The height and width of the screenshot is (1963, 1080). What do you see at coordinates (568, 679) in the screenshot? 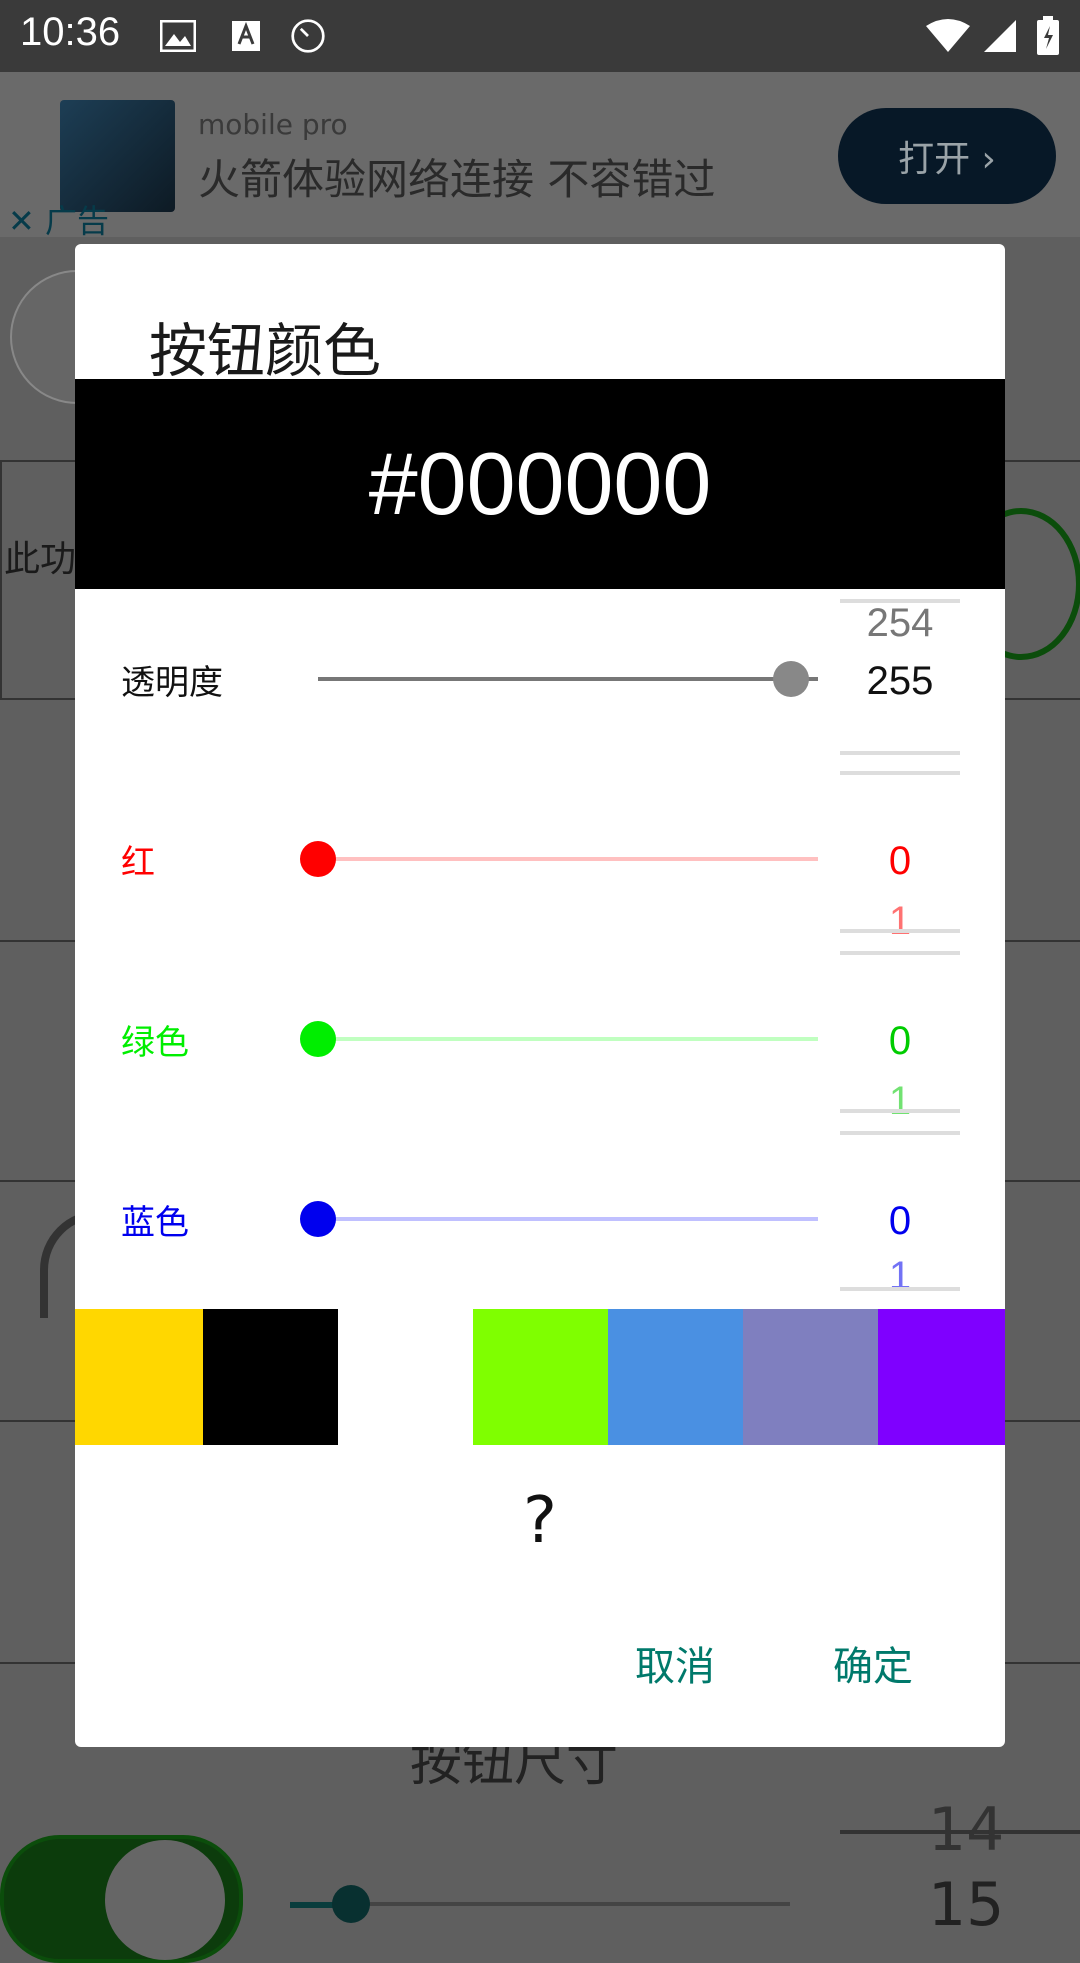
I see `alpha-slider-track` at bounding box center [568, 679].